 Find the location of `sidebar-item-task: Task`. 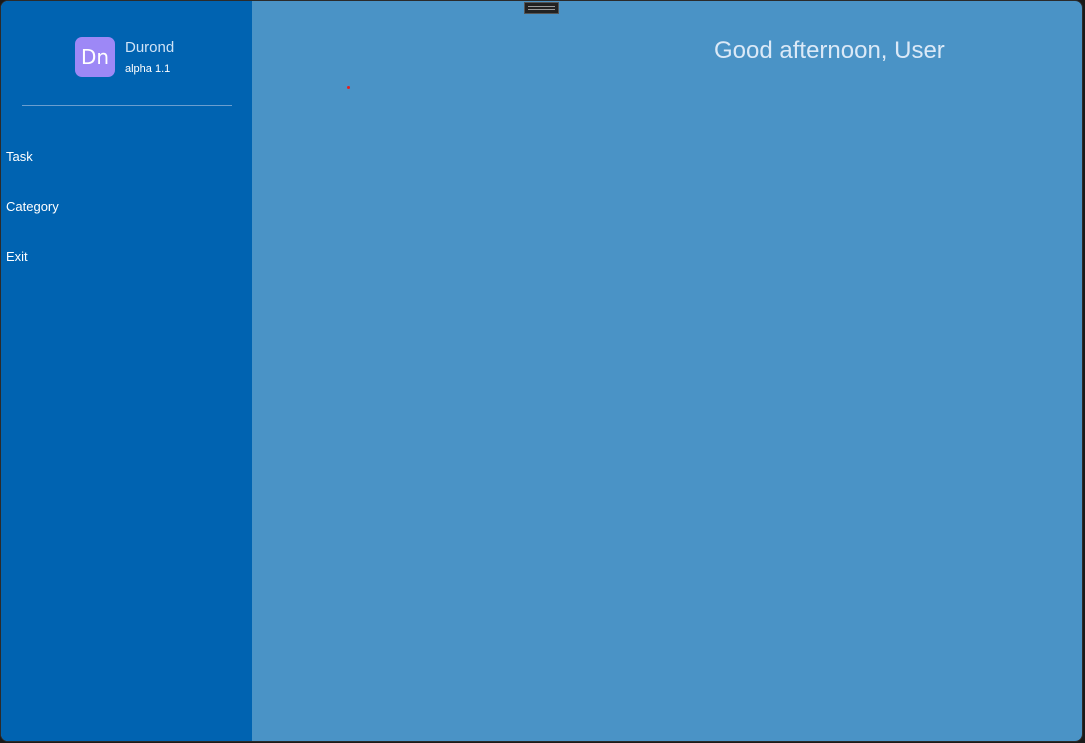

sidebar-item-task: Task is located at coordinates (126, 157).